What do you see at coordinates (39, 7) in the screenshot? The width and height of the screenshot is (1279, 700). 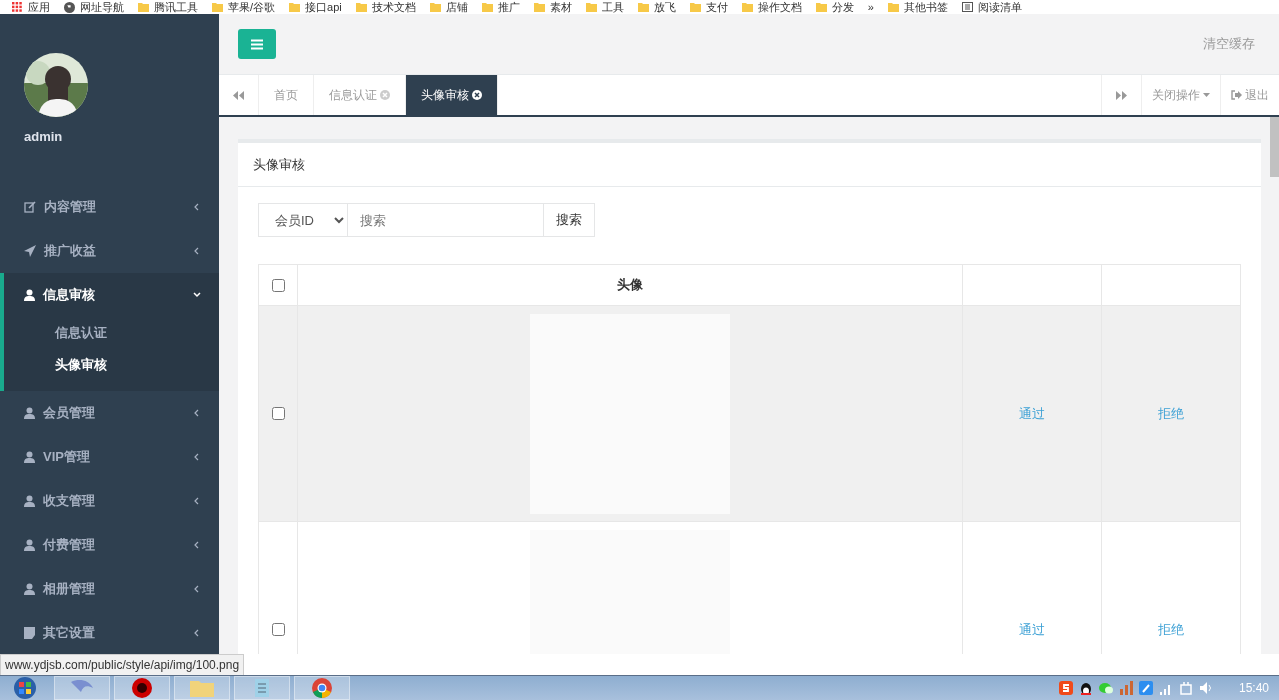 I see `bookmark: 应用` at bounding box center [39, 7].